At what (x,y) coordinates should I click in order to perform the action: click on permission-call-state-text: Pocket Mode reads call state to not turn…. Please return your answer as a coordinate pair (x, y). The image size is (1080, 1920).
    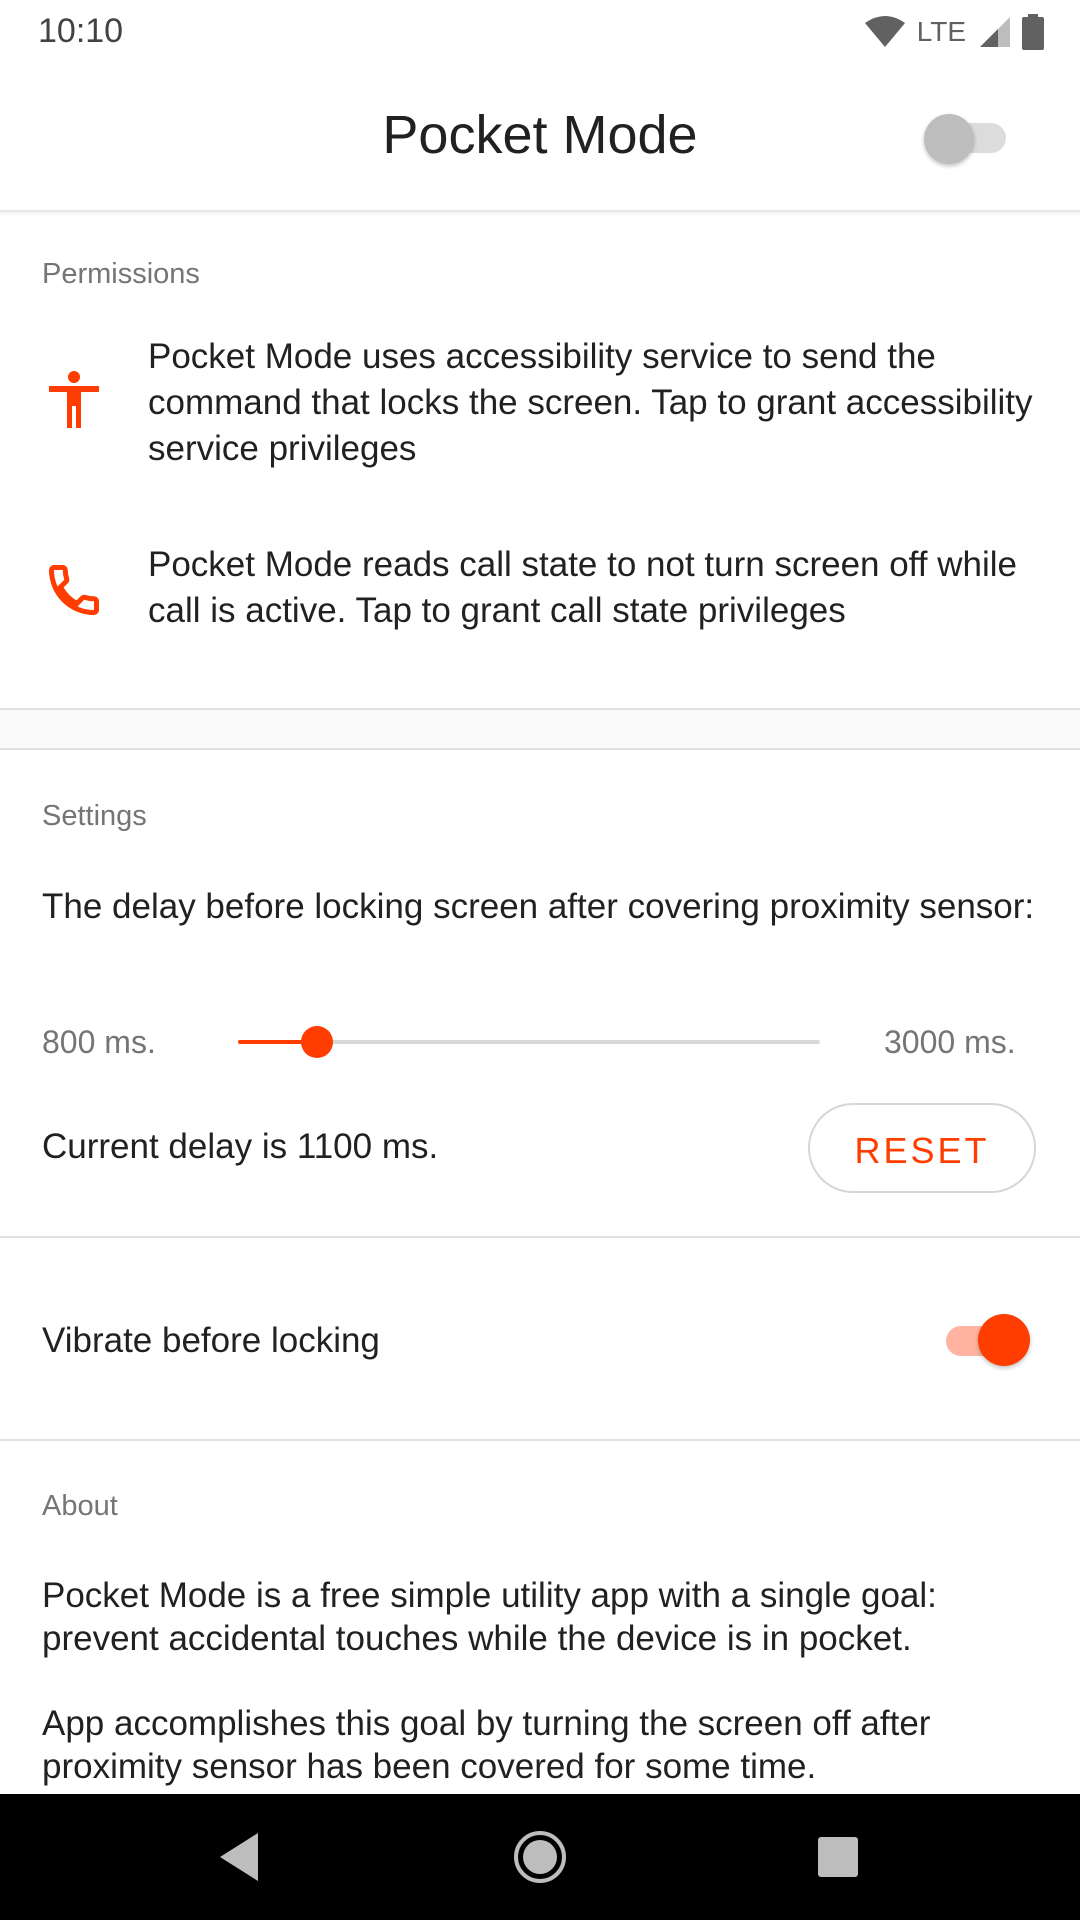
    Looking at the image, I should click on (582, 587).